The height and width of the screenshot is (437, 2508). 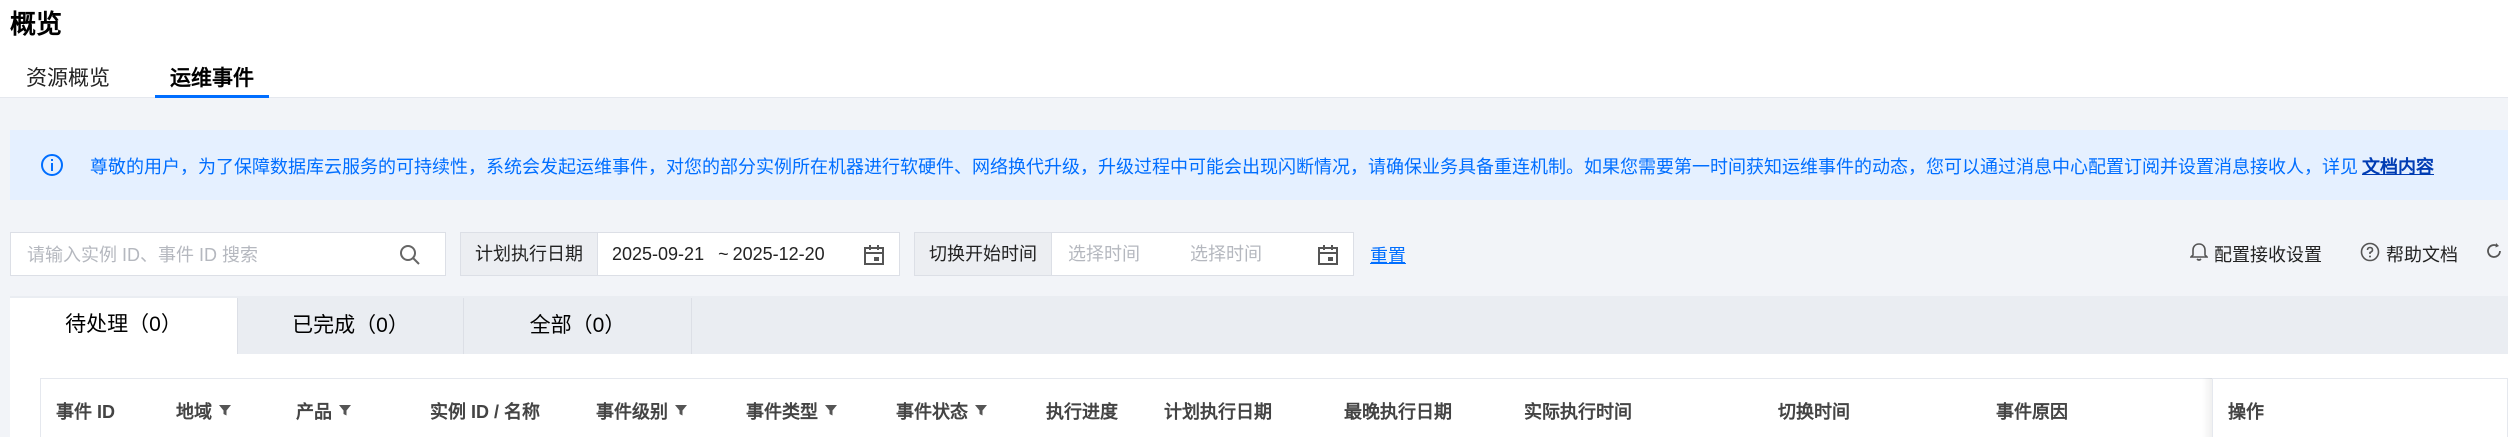 What do you see at coordinates (207, 255) in the screenshot?
I see `search-input` at bounding box center [207, 255].